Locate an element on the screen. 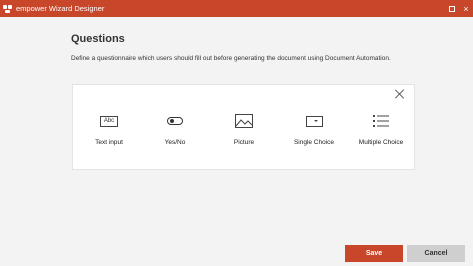  question-type-label: Picture is located at coordinates (244, 142).